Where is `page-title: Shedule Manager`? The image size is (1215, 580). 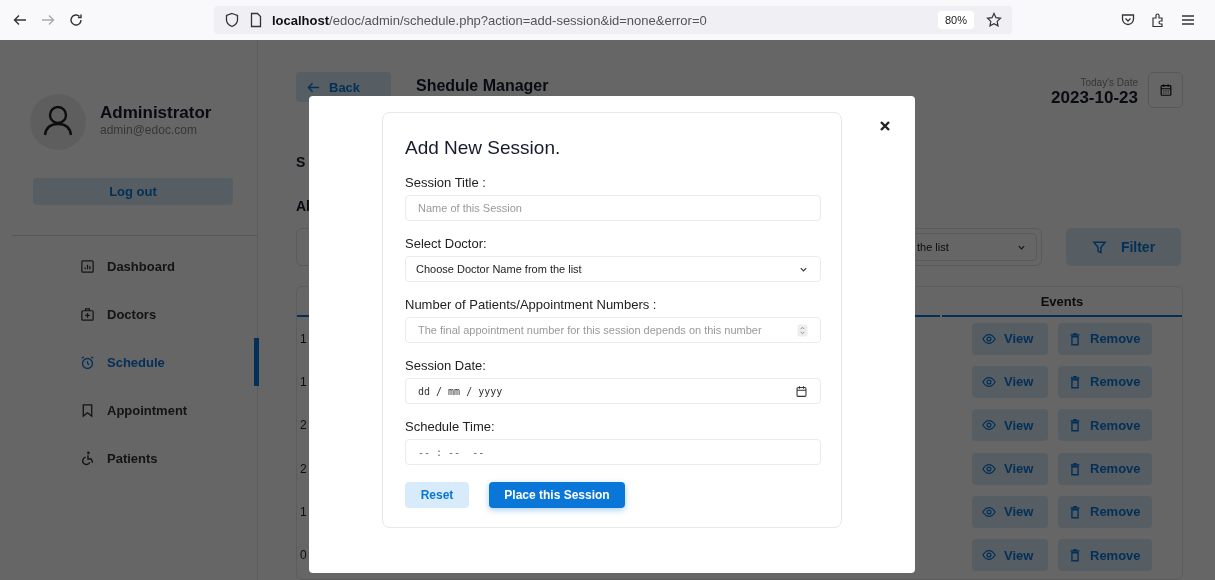 page-title: Shedule Manager is located at coordinates (482, 86).